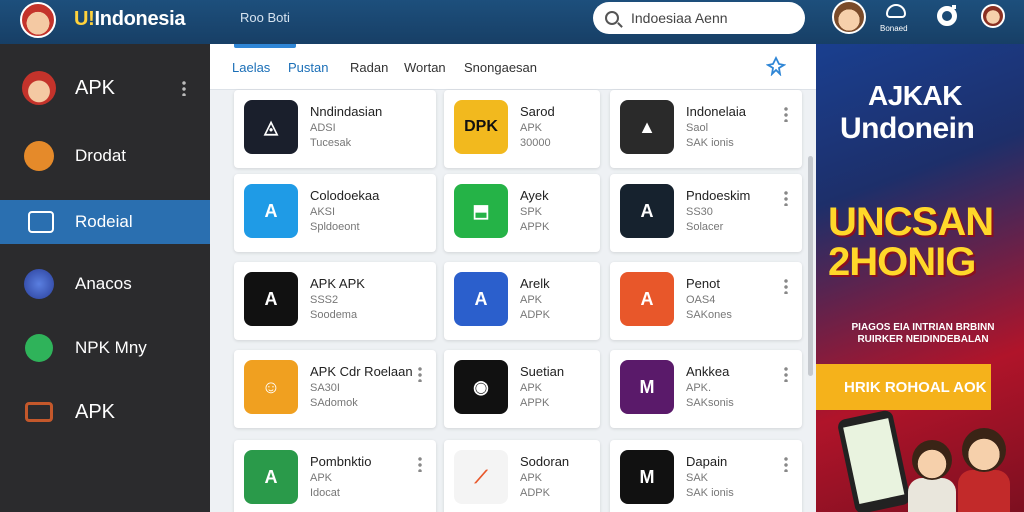 The width and height of the screenshot is (1024, 512). Describe the element at coordinates (500, 67) in the screenshot. I see `tab-snongaesan: Snongaesan` at that location.